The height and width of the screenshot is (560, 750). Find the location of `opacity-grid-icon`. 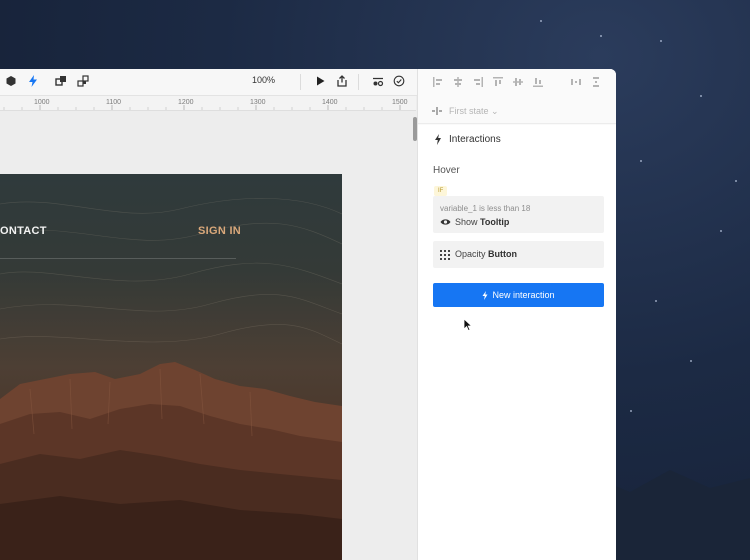

opacity-grid-icon is located at coordinates (445, 255).